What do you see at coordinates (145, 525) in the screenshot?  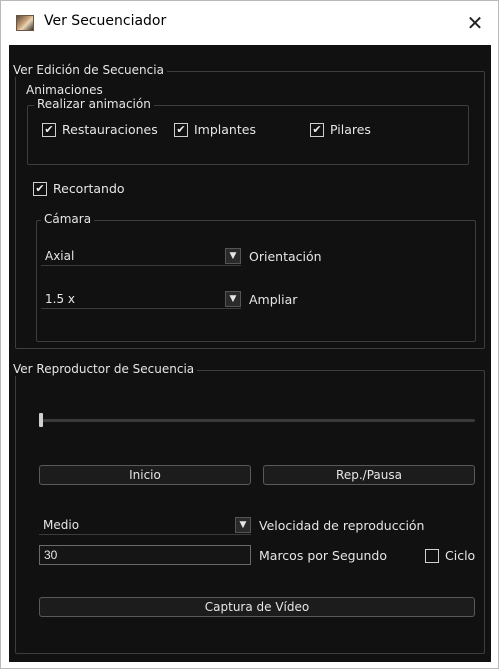 I see `speed-select: Medio ▼` at bounding box center [145, 525].